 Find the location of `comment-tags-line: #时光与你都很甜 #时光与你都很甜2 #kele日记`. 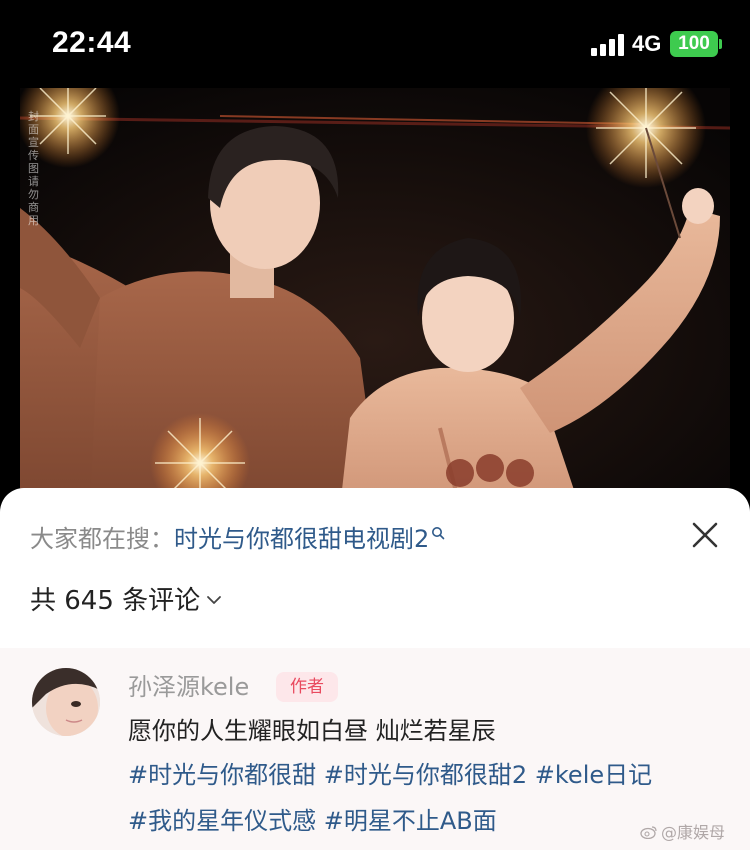

comment-tags-line: #时光与你都很甜 #时光与你都很甜2 #kele日记 is located at coordinates (390, 775).